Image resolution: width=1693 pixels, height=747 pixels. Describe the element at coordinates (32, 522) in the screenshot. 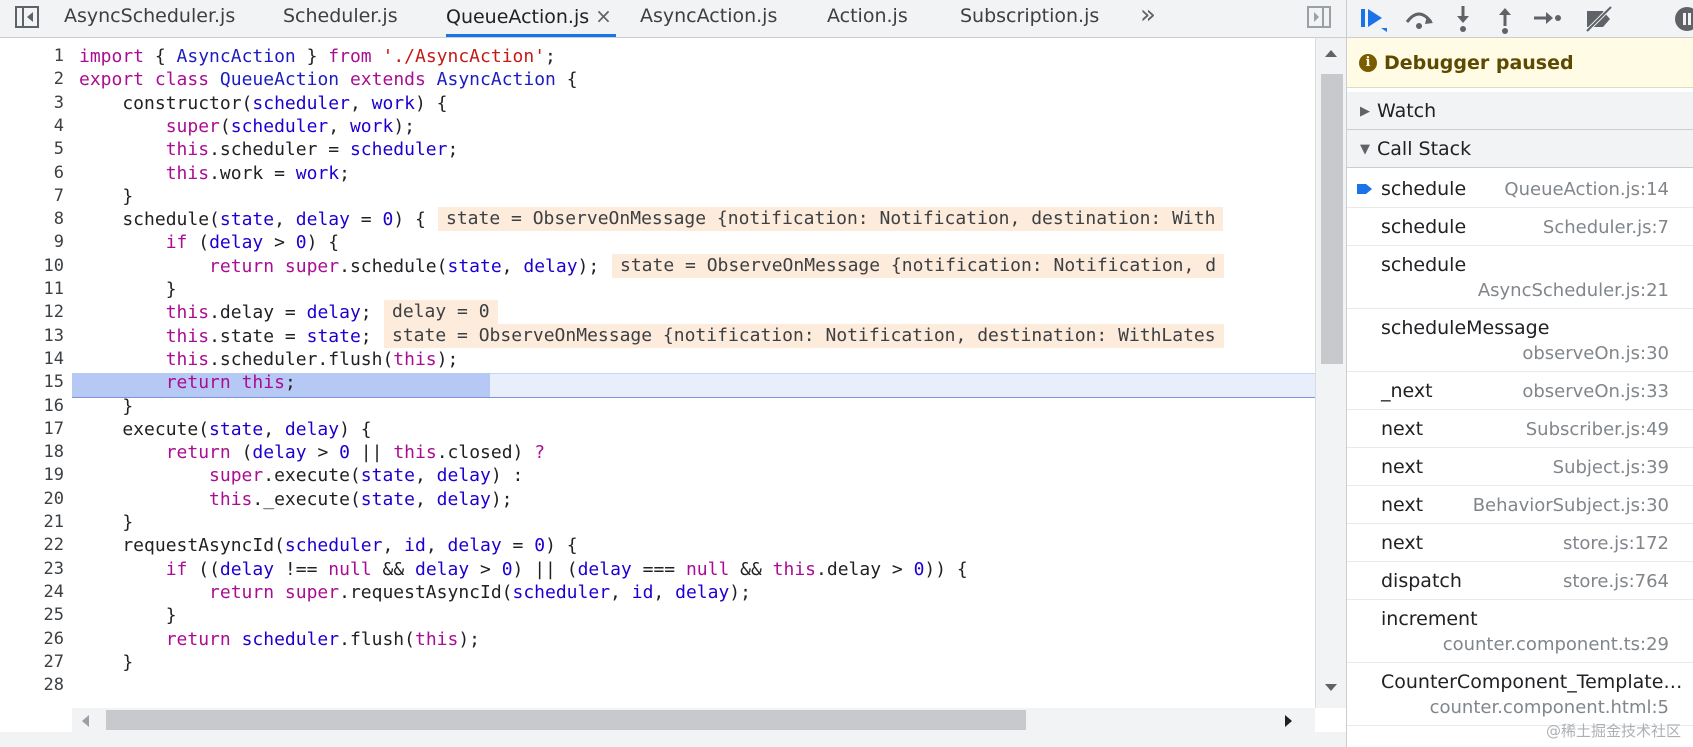

I see `line-number: 21` at that location.